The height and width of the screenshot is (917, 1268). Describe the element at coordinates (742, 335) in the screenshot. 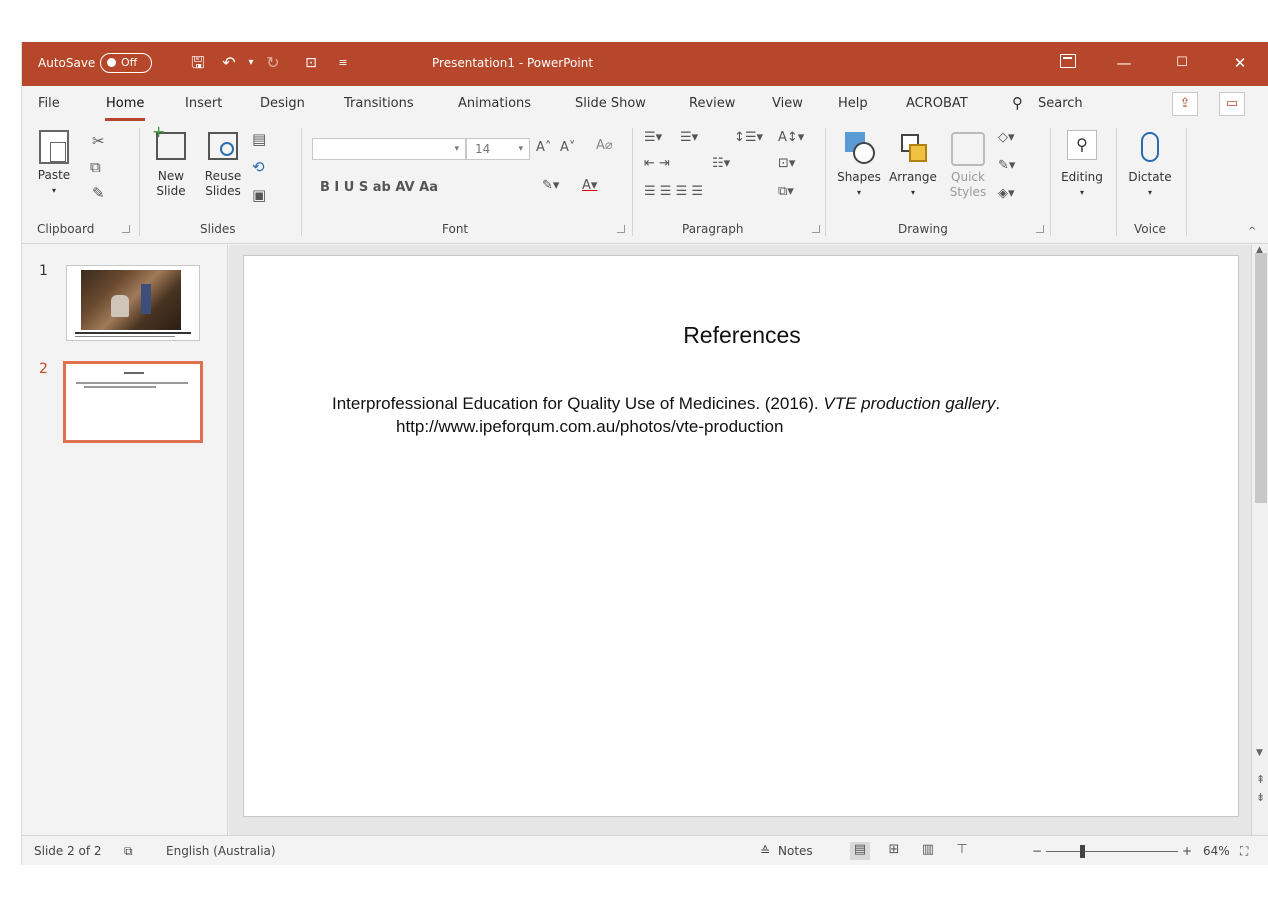

I see `slide-title: References` at that location.